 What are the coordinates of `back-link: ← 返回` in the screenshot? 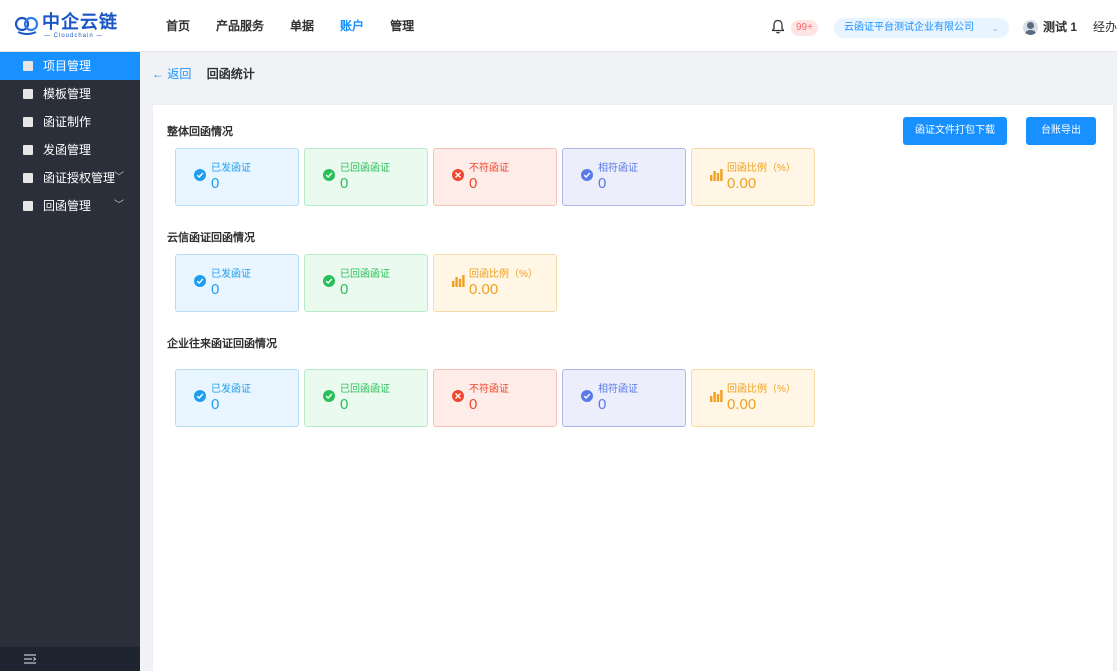 It's located at (171, 74).